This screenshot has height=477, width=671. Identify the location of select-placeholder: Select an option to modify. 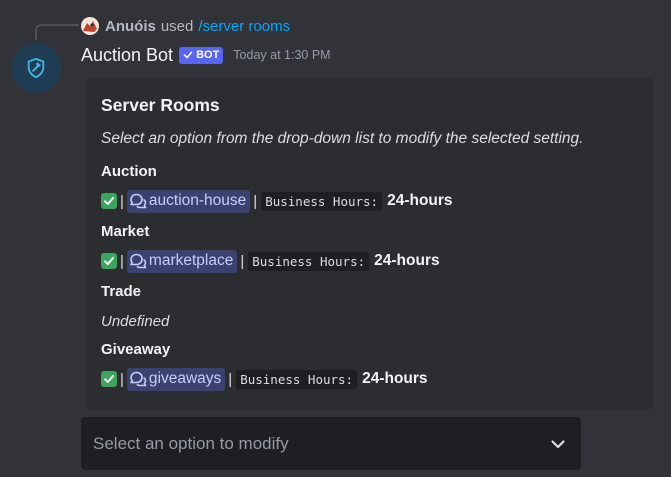
(191, 443).